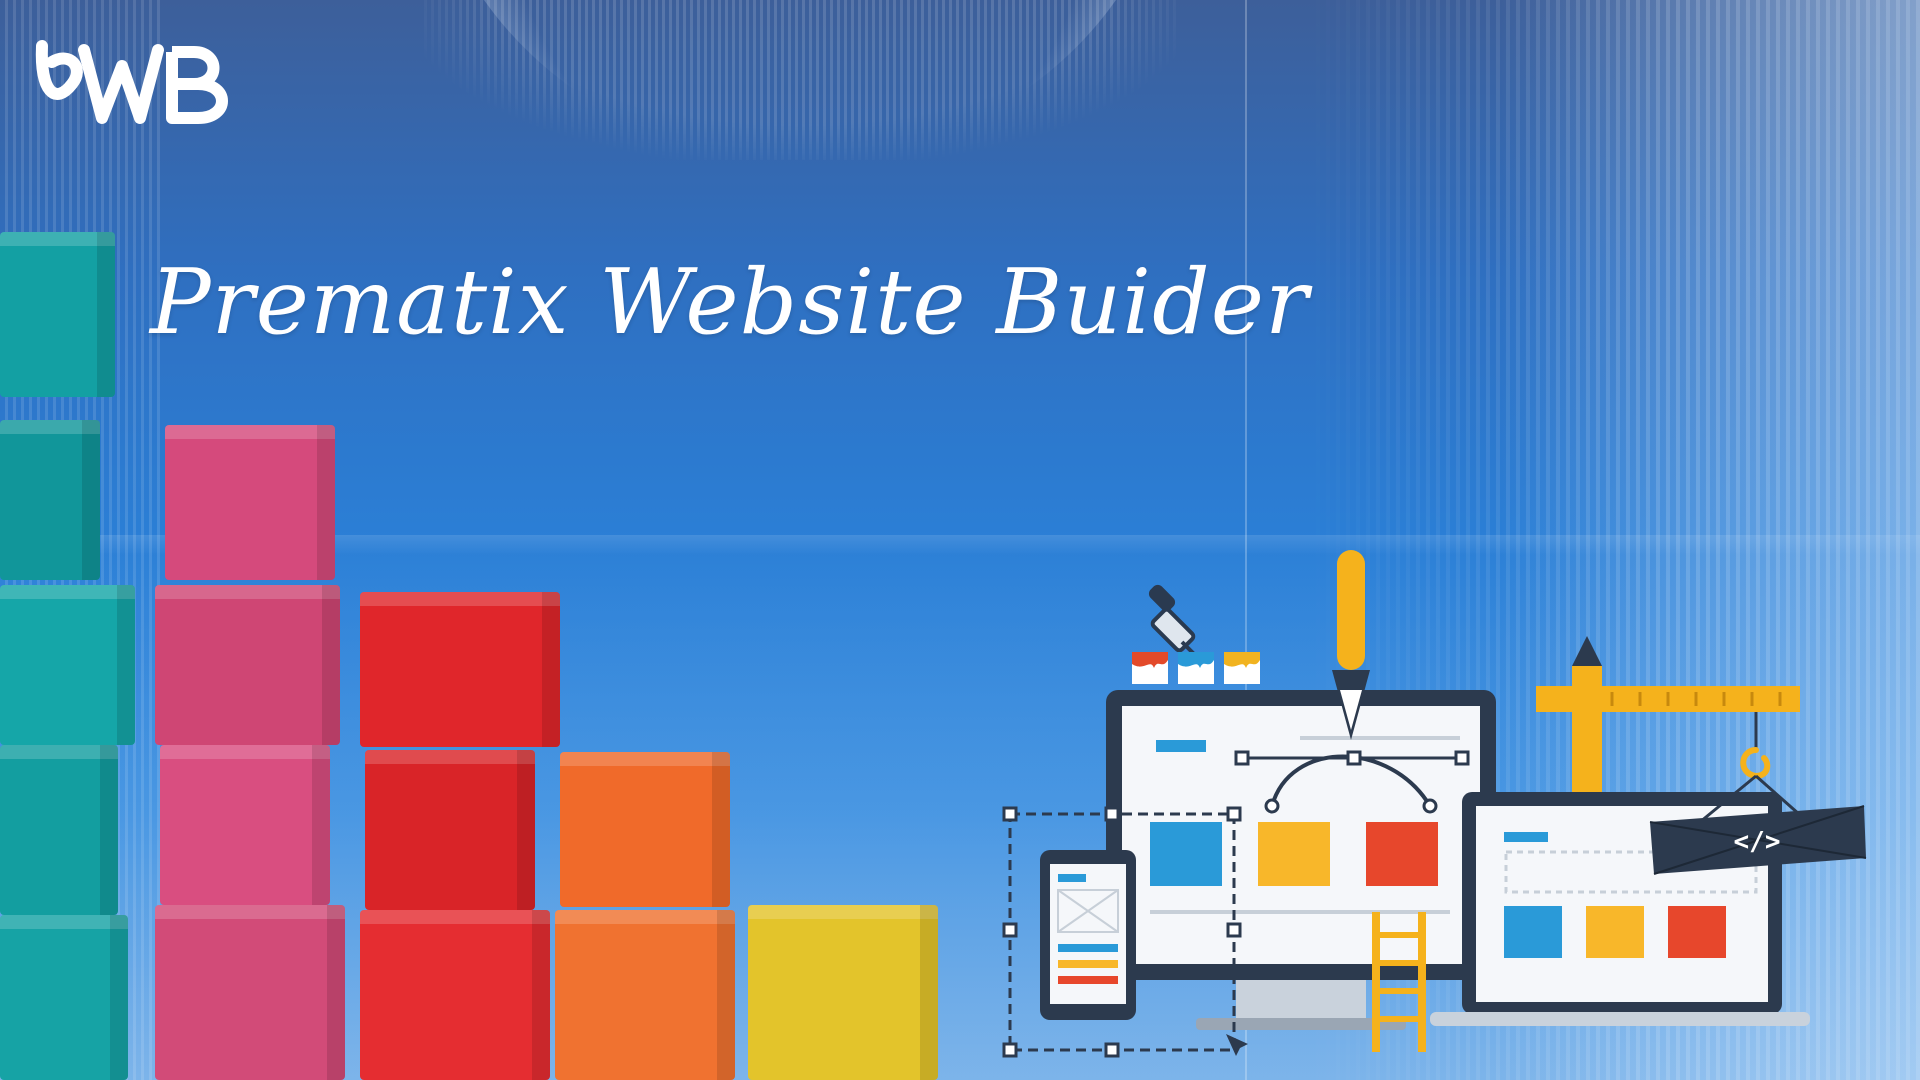 The width and height of the screenshot is (1920, 1080). What do you see at coordinates (1237, 1045) in the screenshot?
I see `cursor-icon` at bounding box center [1237, 1045].